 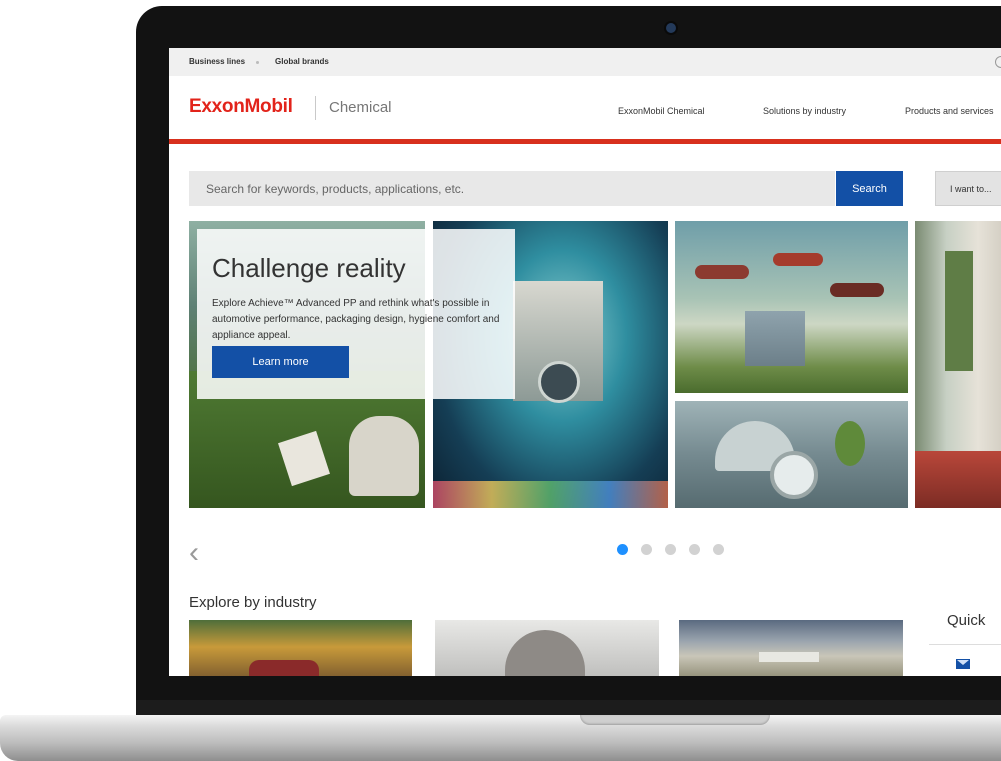 I want to click on washer-shape, so click(x=559, y=382).